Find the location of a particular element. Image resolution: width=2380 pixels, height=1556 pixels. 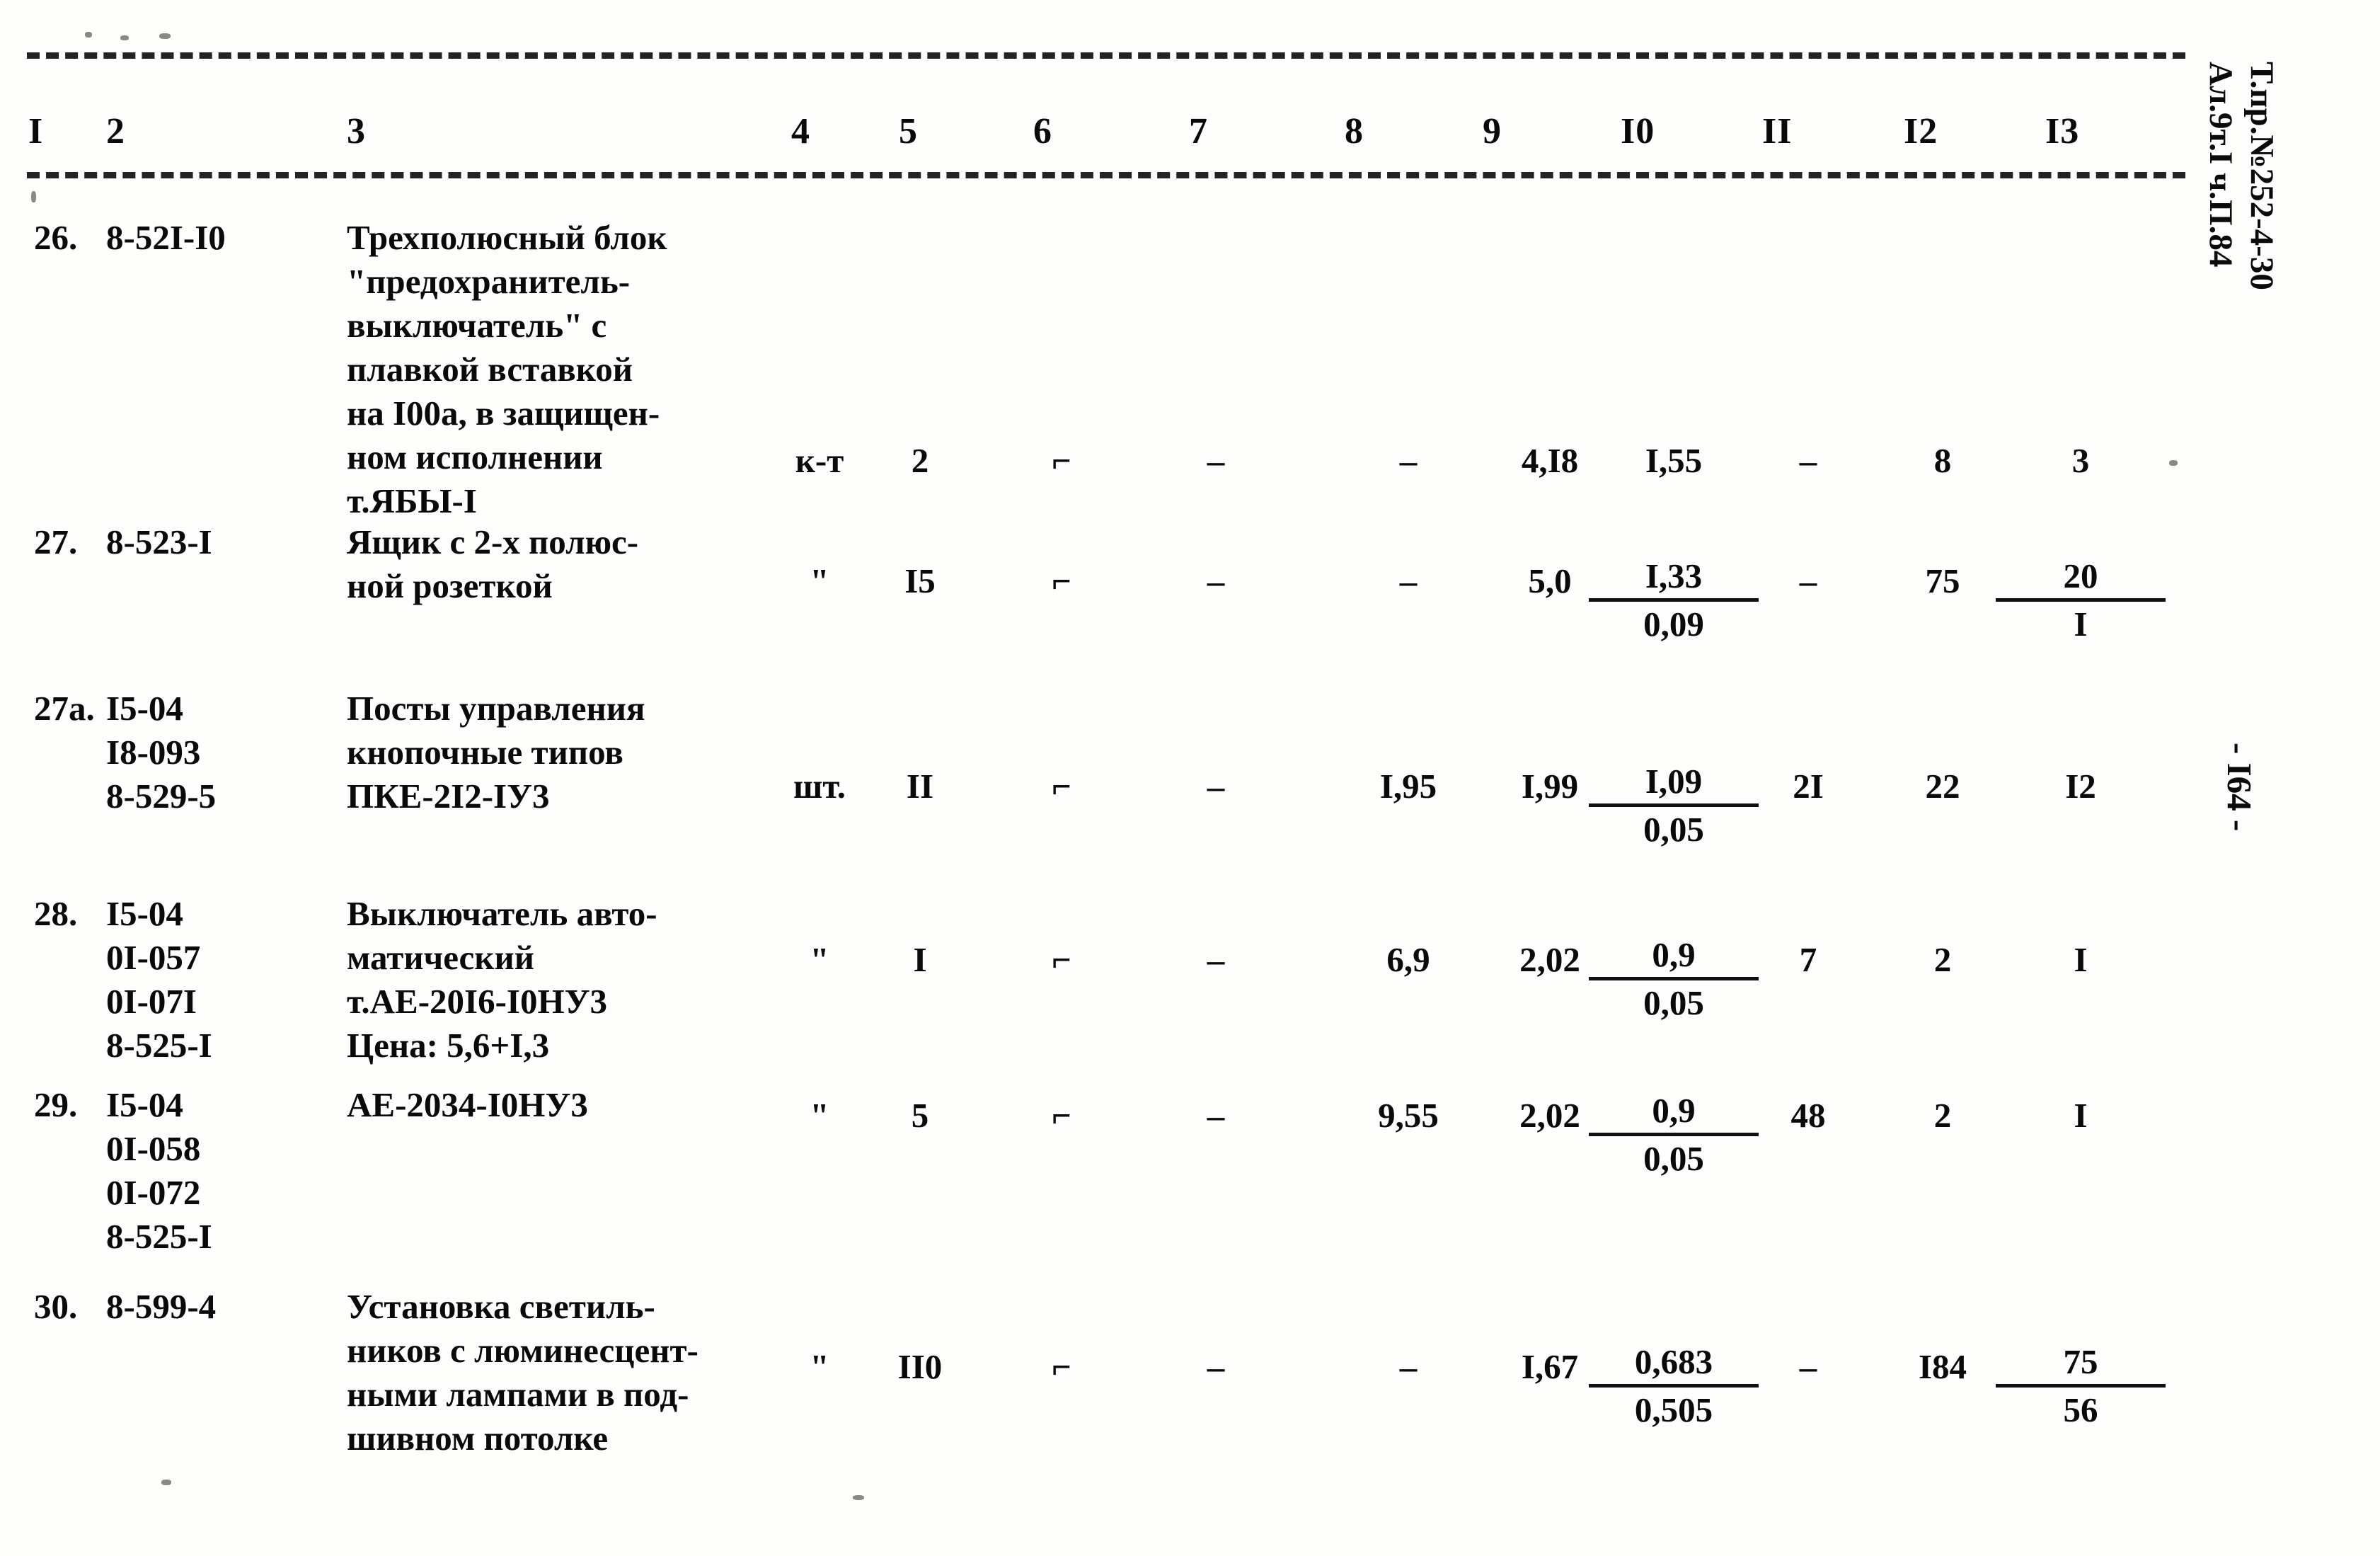

column-header-6: 6 is located at coordinates (1042, 131).